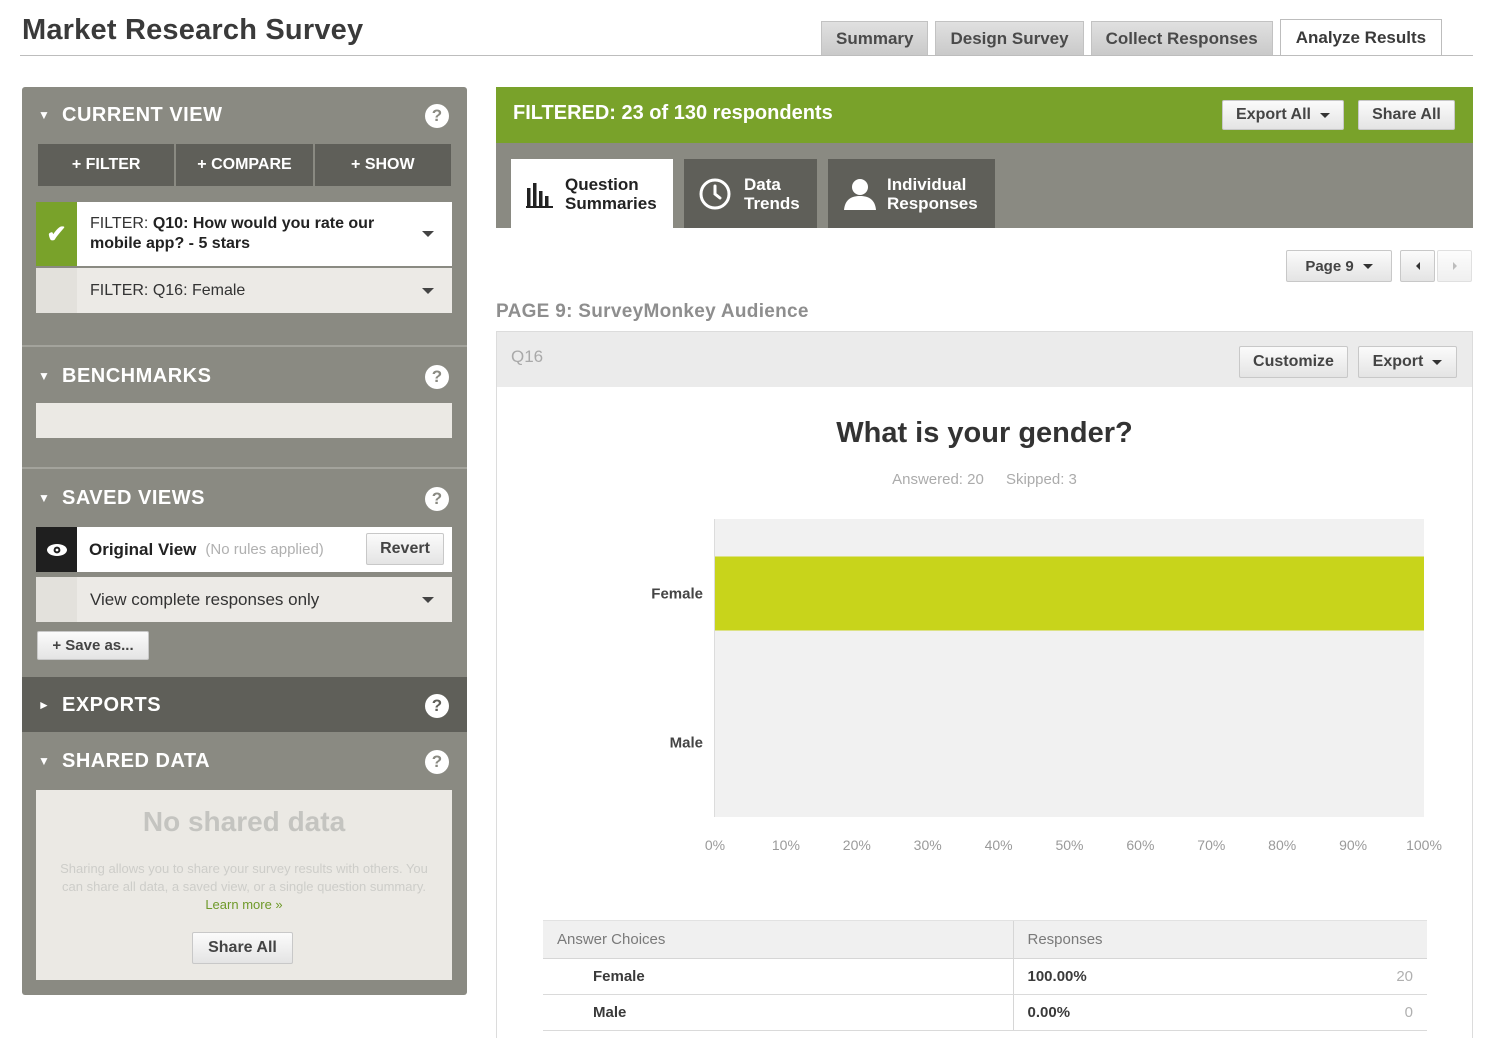  What do you see at coordinates (133, 497) in the screenshot?
I see `saved-views-heading: SAVED VIEWS` at bounding box center [133, 497].